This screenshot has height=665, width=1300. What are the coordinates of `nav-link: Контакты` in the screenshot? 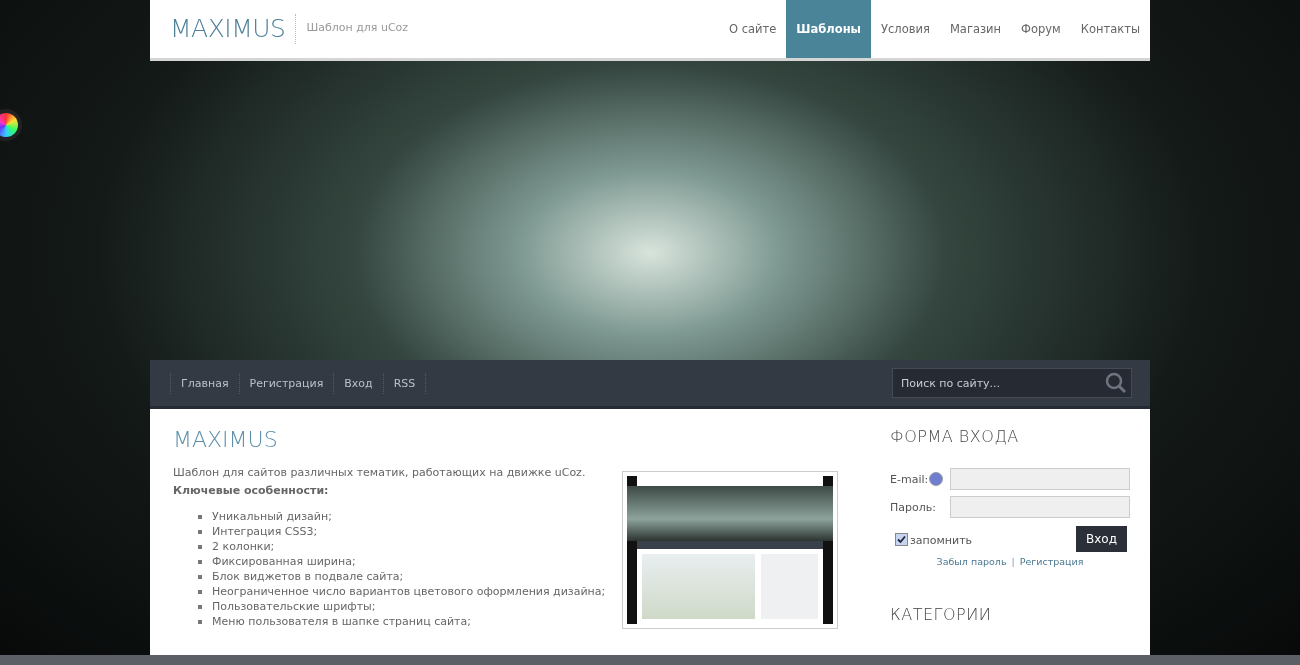 It's located at (1110, 29).